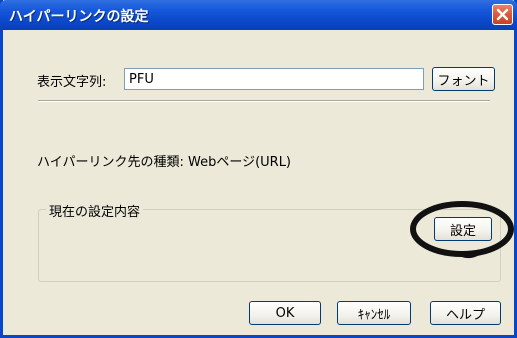  What do you see at coordinates (164, 162) in the screenshot?
I see `link-type-text: ハイパーリンク先の種類: Webページ(URL)` at bounding box center [164, 162].